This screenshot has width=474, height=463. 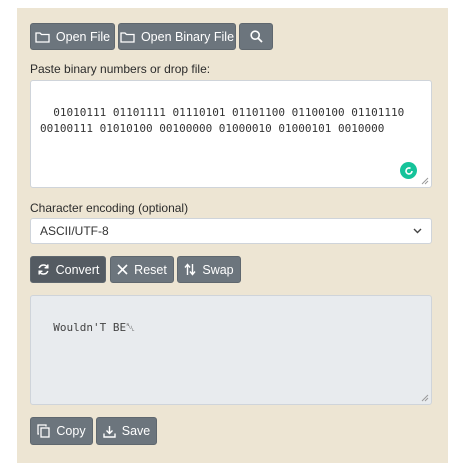 I want to click on convert-label: Convert, so click(x=77, y=269).